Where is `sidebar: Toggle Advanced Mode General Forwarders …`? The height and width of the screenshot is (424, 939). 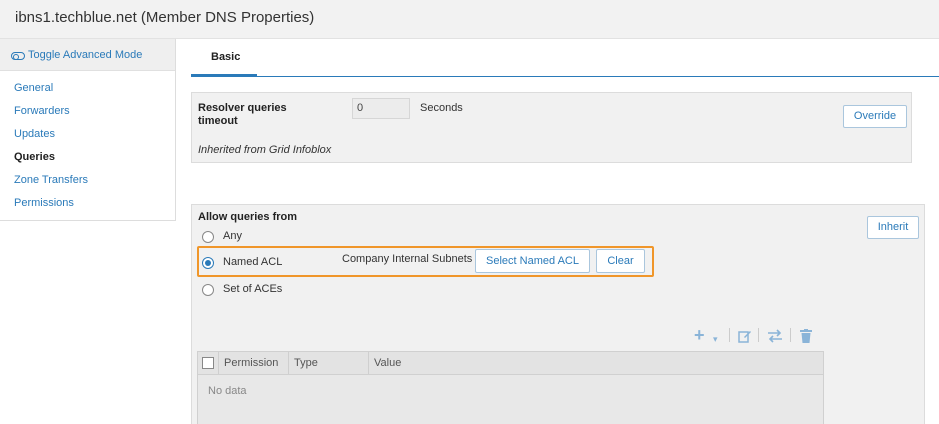
sidebar: Toggle Advanced Mode General Forwarders … is located at coordinates (88, 130).